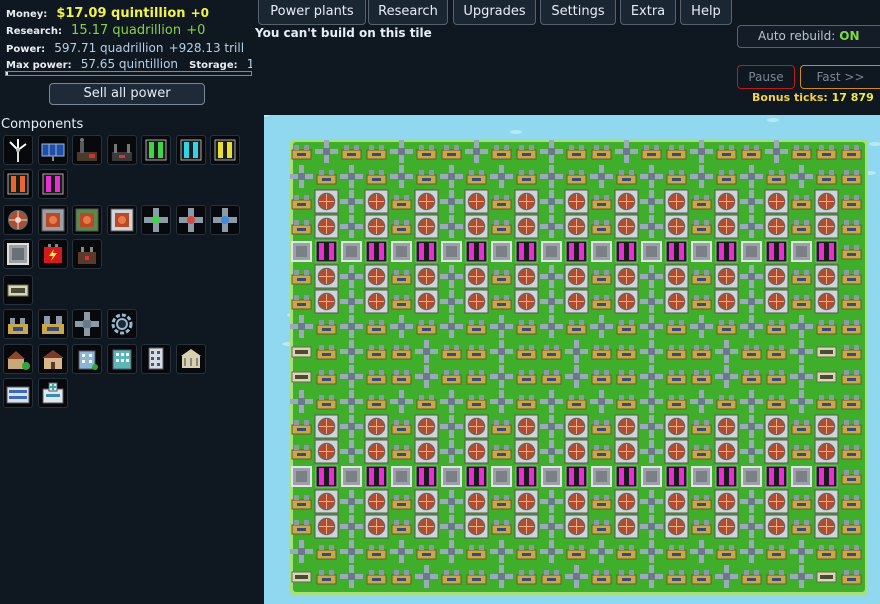 This screenshot has width=880, height=604. I want to click on component-cell-magenta, so click(52, 184).